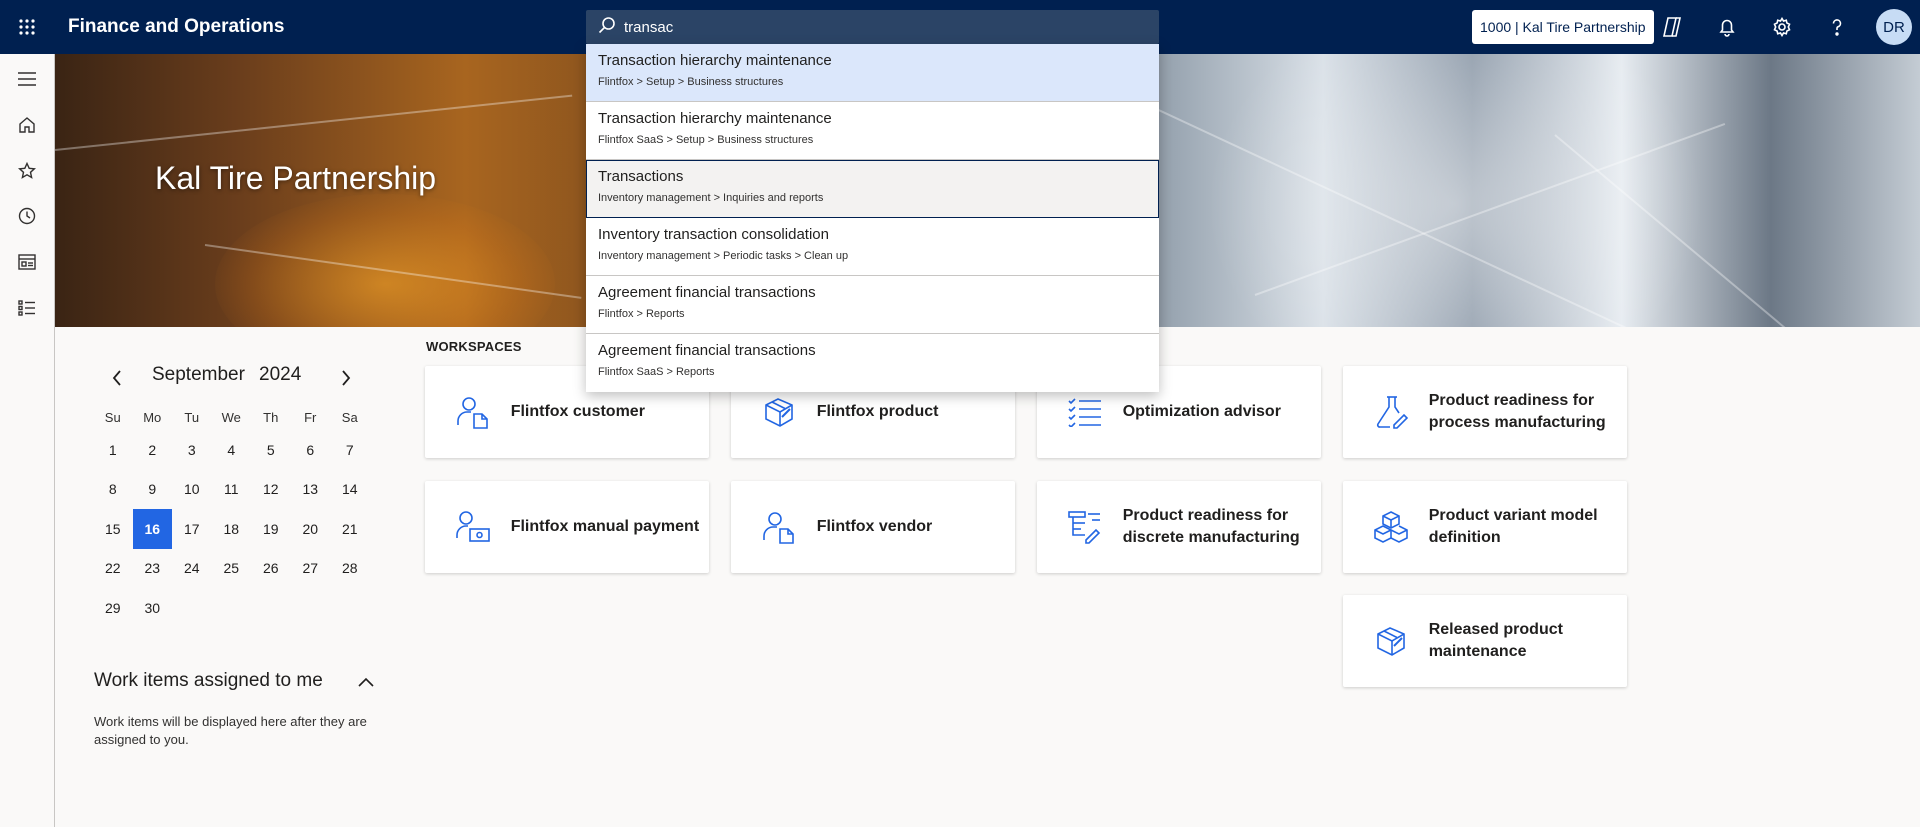 This screenshot has height=827, width=1920. What do you see at coordinates (27, 171) in the screenshot?
I see `favorites-star-icon` at bounding box center [27, 171].